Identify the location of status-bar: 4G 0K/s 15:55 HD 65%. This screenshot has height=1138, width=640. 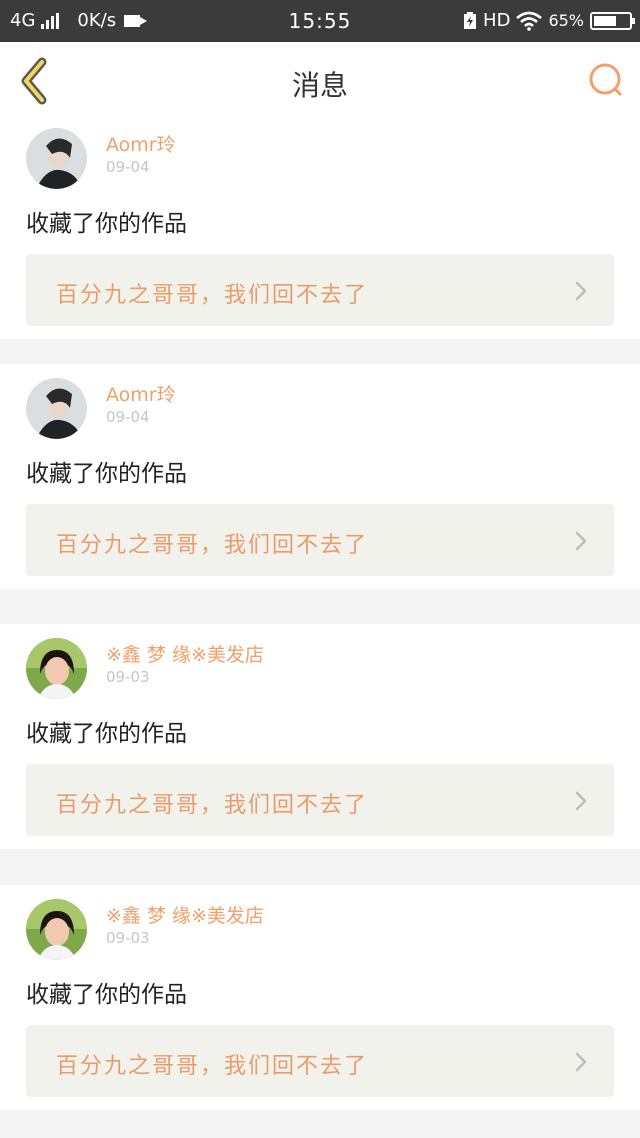
(320, 21).